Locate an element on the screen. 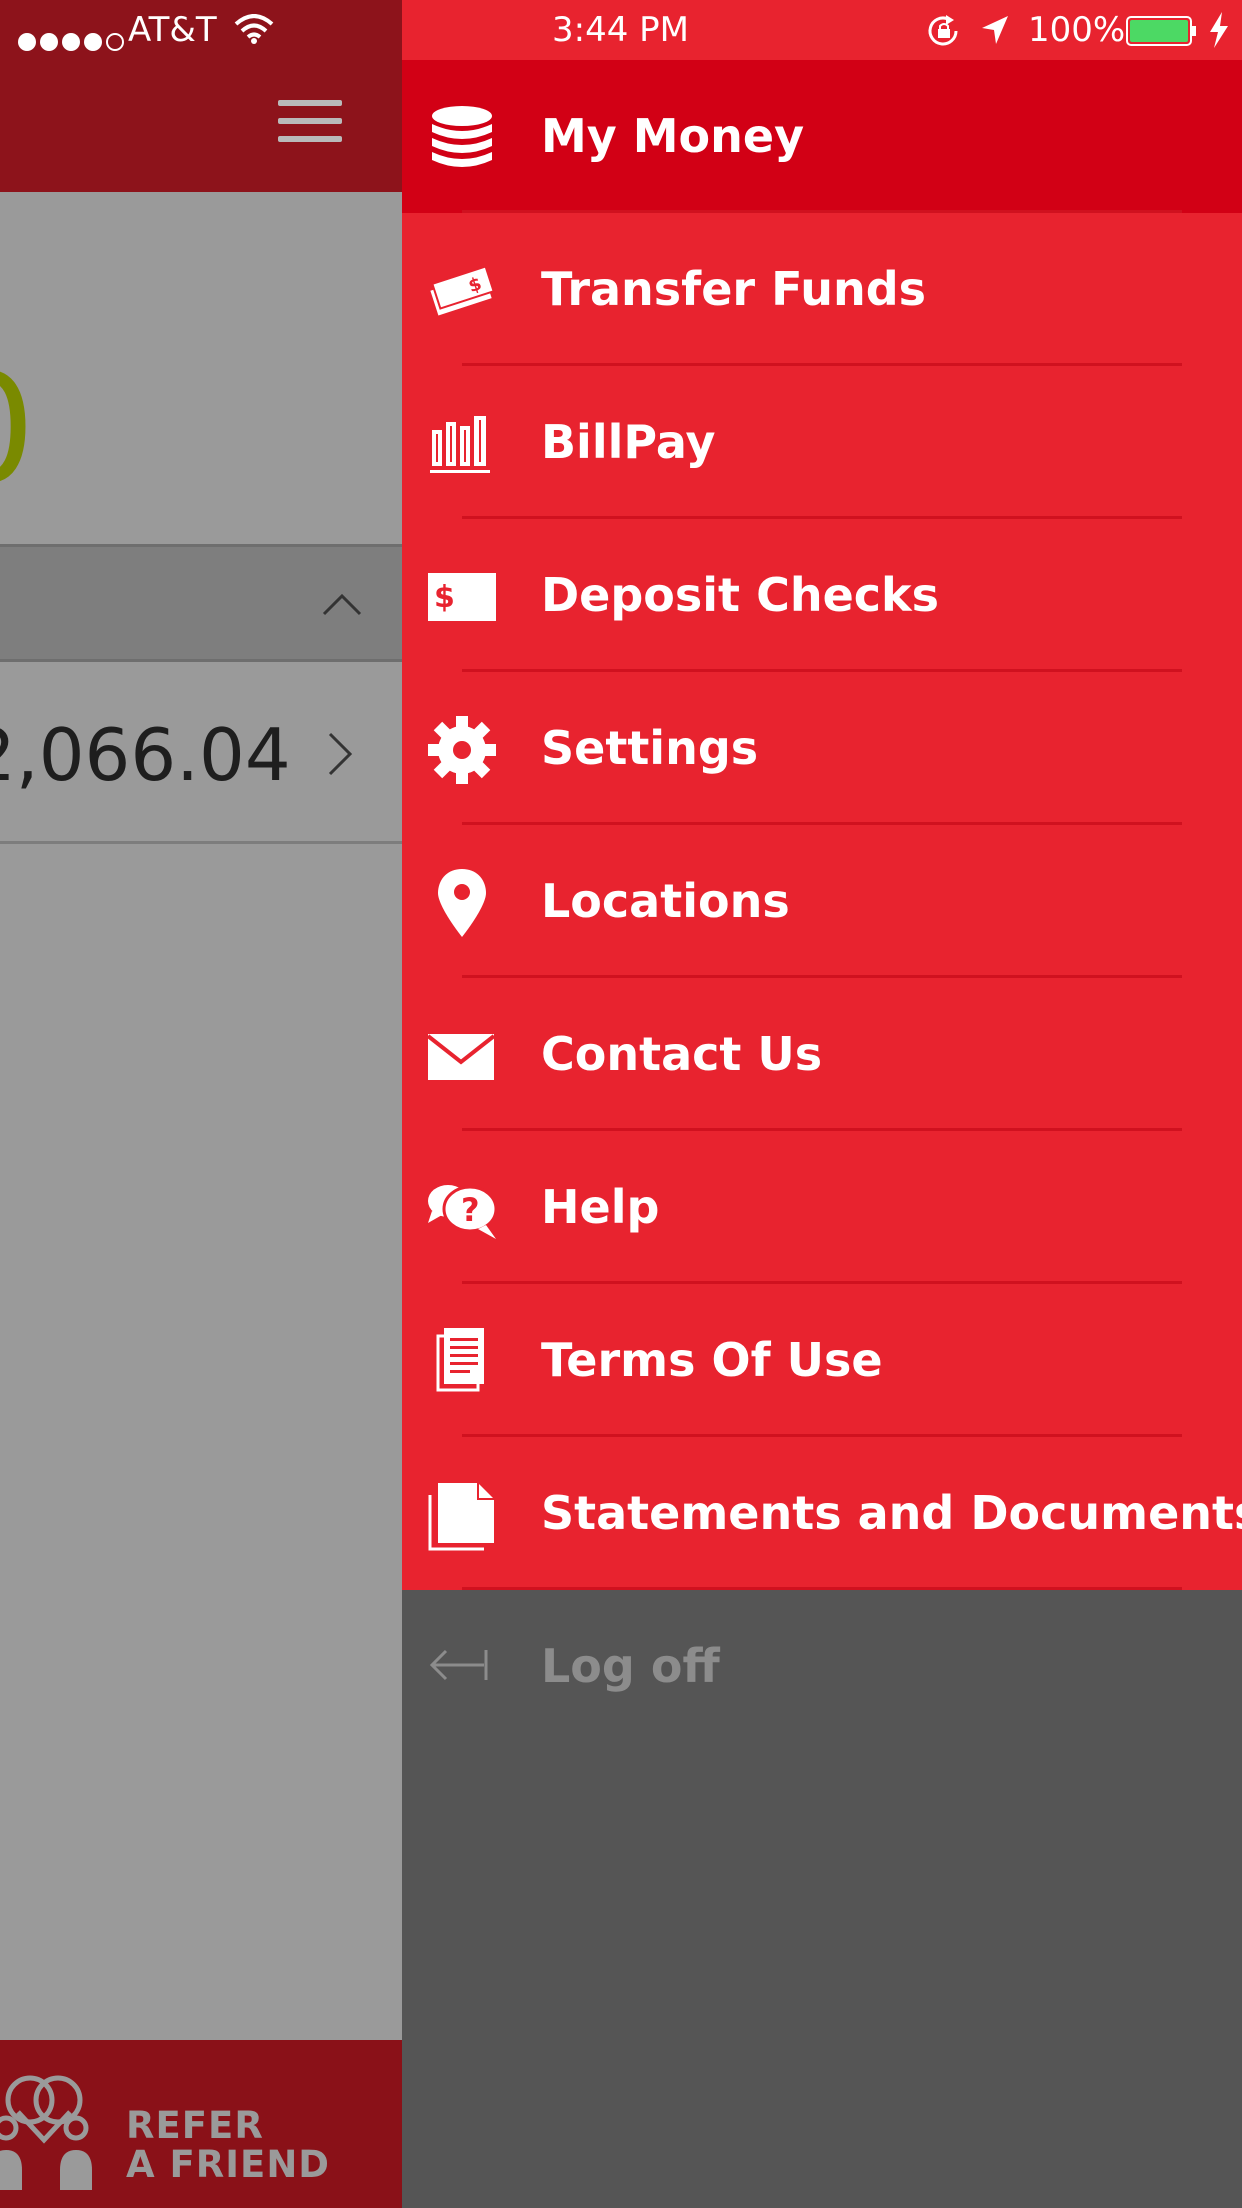 The width and height of the screenshot is (1242, 2208). envelope-icon is located at coordinates (461, 1057).